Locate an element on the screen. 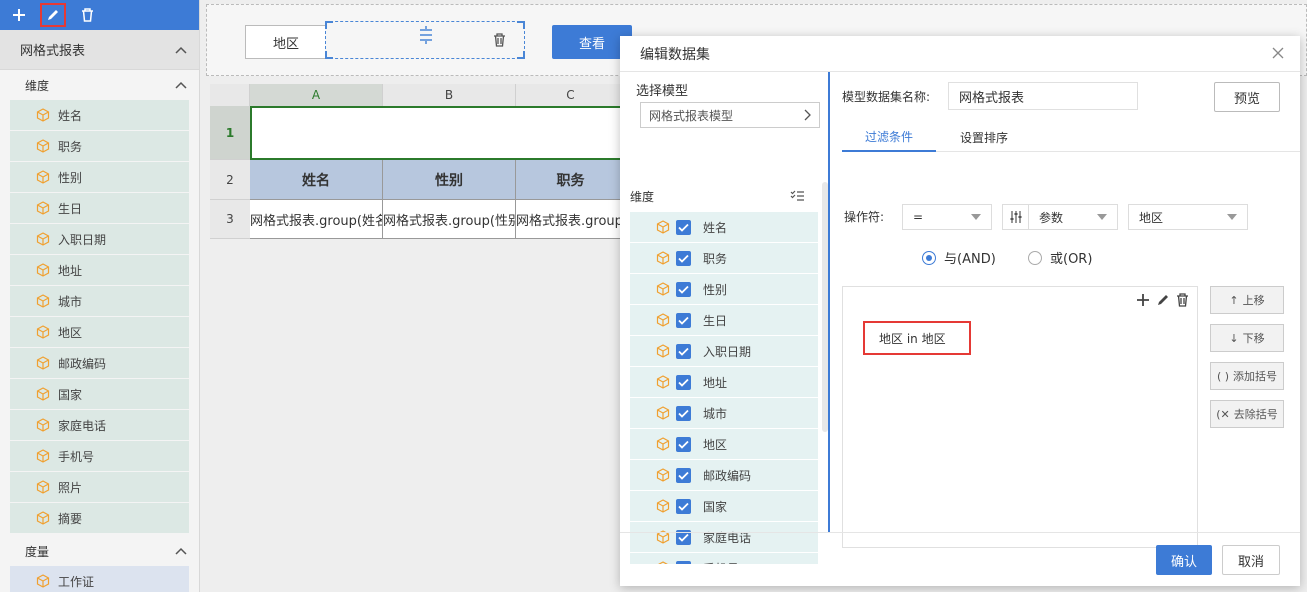 The width and height of the screenshot is (1307, 592). row-header-1: 1 is located at coordinates (230, 133).